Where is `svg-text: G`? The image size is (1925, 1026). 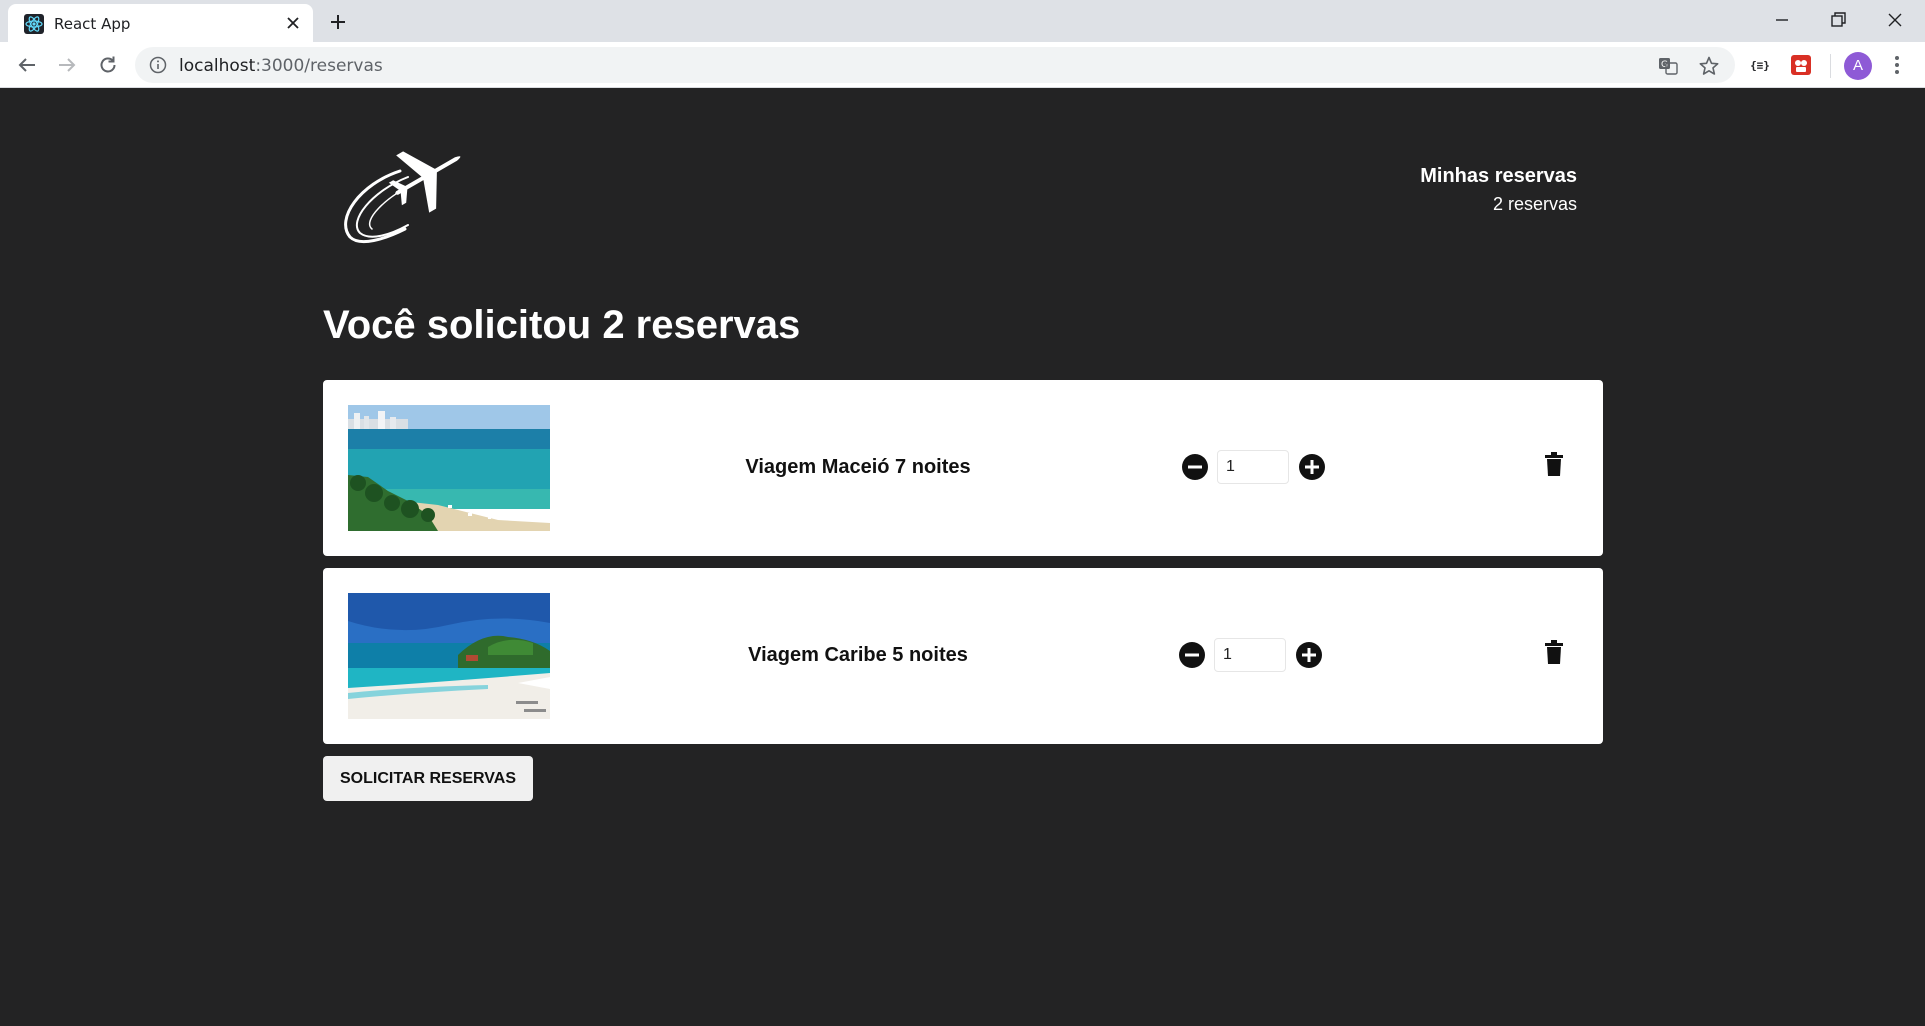 svg-text: G is located at coordinates (1664, 65).